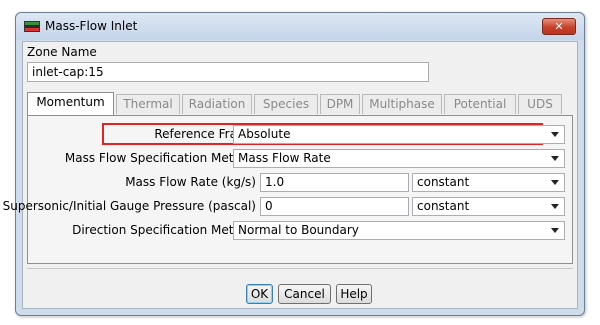  What do you see at coordinates (190, 182) in the screenshot?
I see `mass-flow-rate-label: Mass Flow Rate (kg/s)` at bounding box center [190, 182].